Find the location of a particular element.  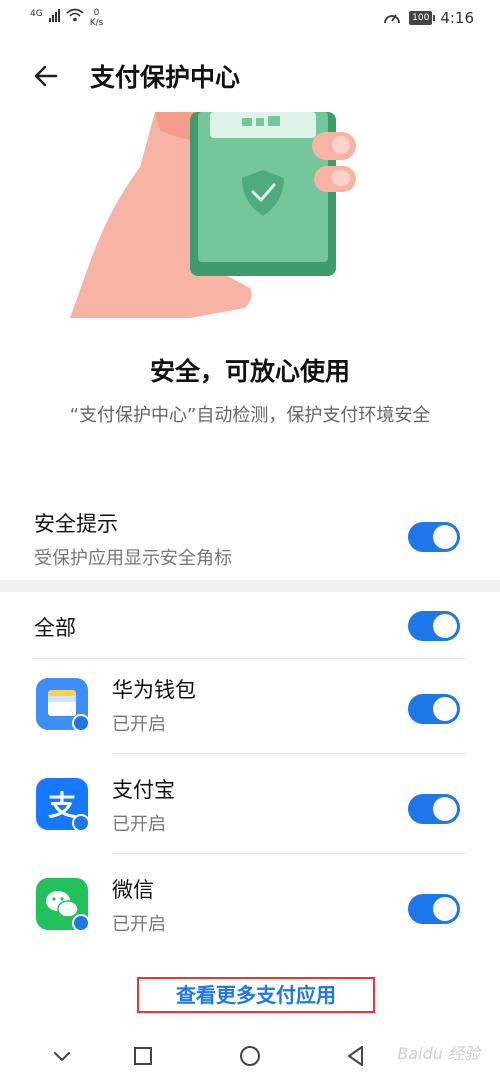

all-apps-toggle is located at coordinates (434, 626).